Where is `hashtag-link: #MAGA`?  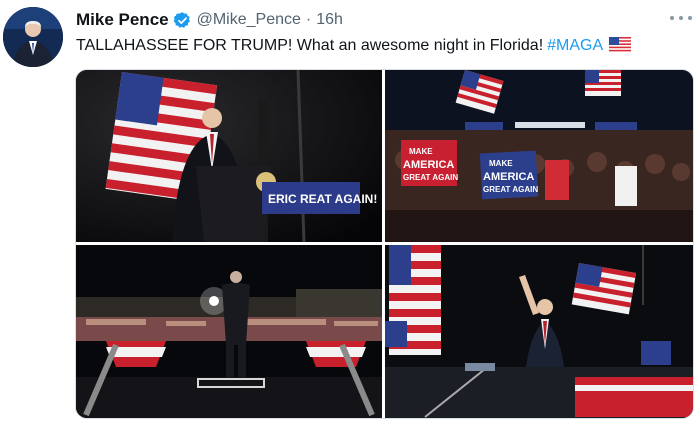
hashtag-link: #MAGA is located at coordinates (575, 45).